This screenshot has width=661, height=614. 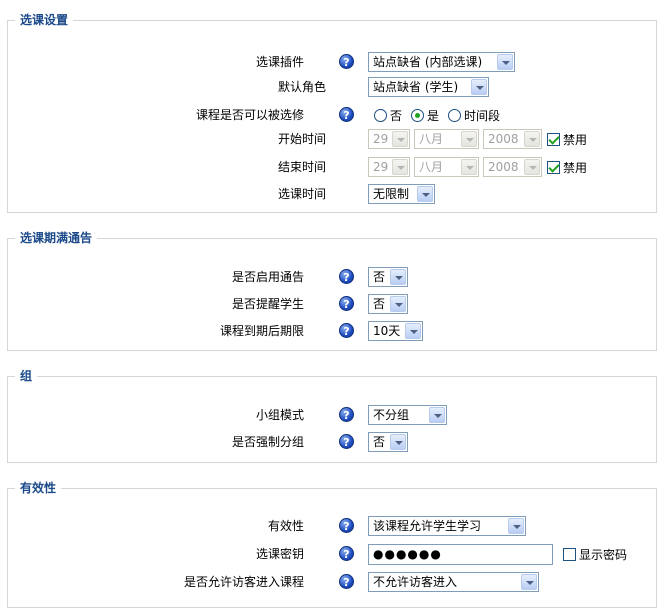 What do you see at coordinates (416, 87) in the screenshot?
I see `select-value: 站点缺省 (学生)` at bounding box center [416, 87].